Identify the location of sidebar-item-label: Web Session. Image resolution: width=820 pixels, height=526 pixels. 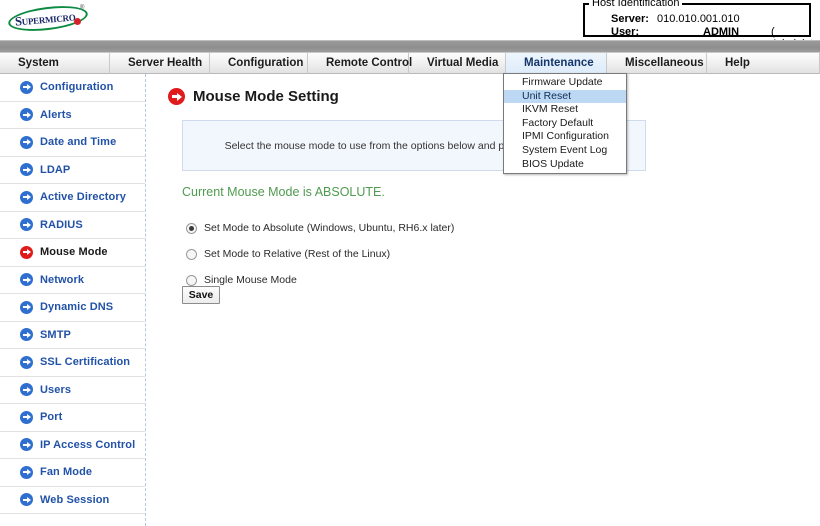
(75, 499).